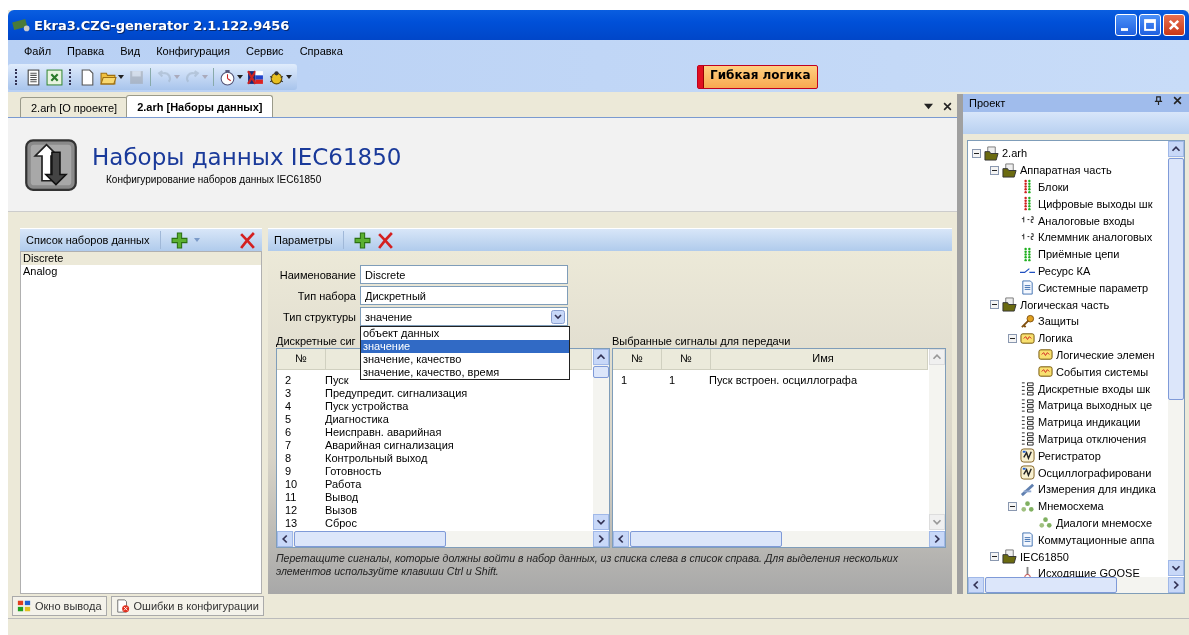  Describe the element at coordinates (672, 380) in the screenshot. I see `table-cell-text: 1` at that location.